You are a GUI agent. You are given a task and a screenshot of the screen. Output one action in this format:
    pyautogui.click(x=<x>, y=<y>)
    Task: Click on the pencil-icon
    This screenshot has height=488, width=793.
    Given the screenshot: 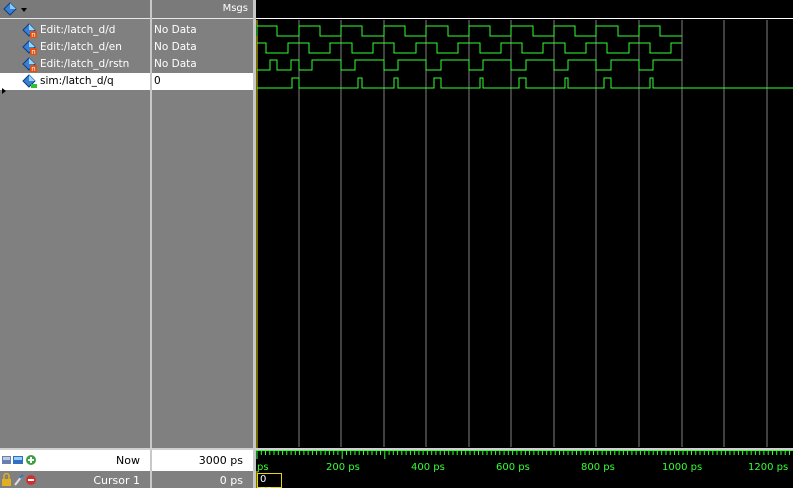 What is the action you would take?
    pyautogui.click(x=19, y=480)
    